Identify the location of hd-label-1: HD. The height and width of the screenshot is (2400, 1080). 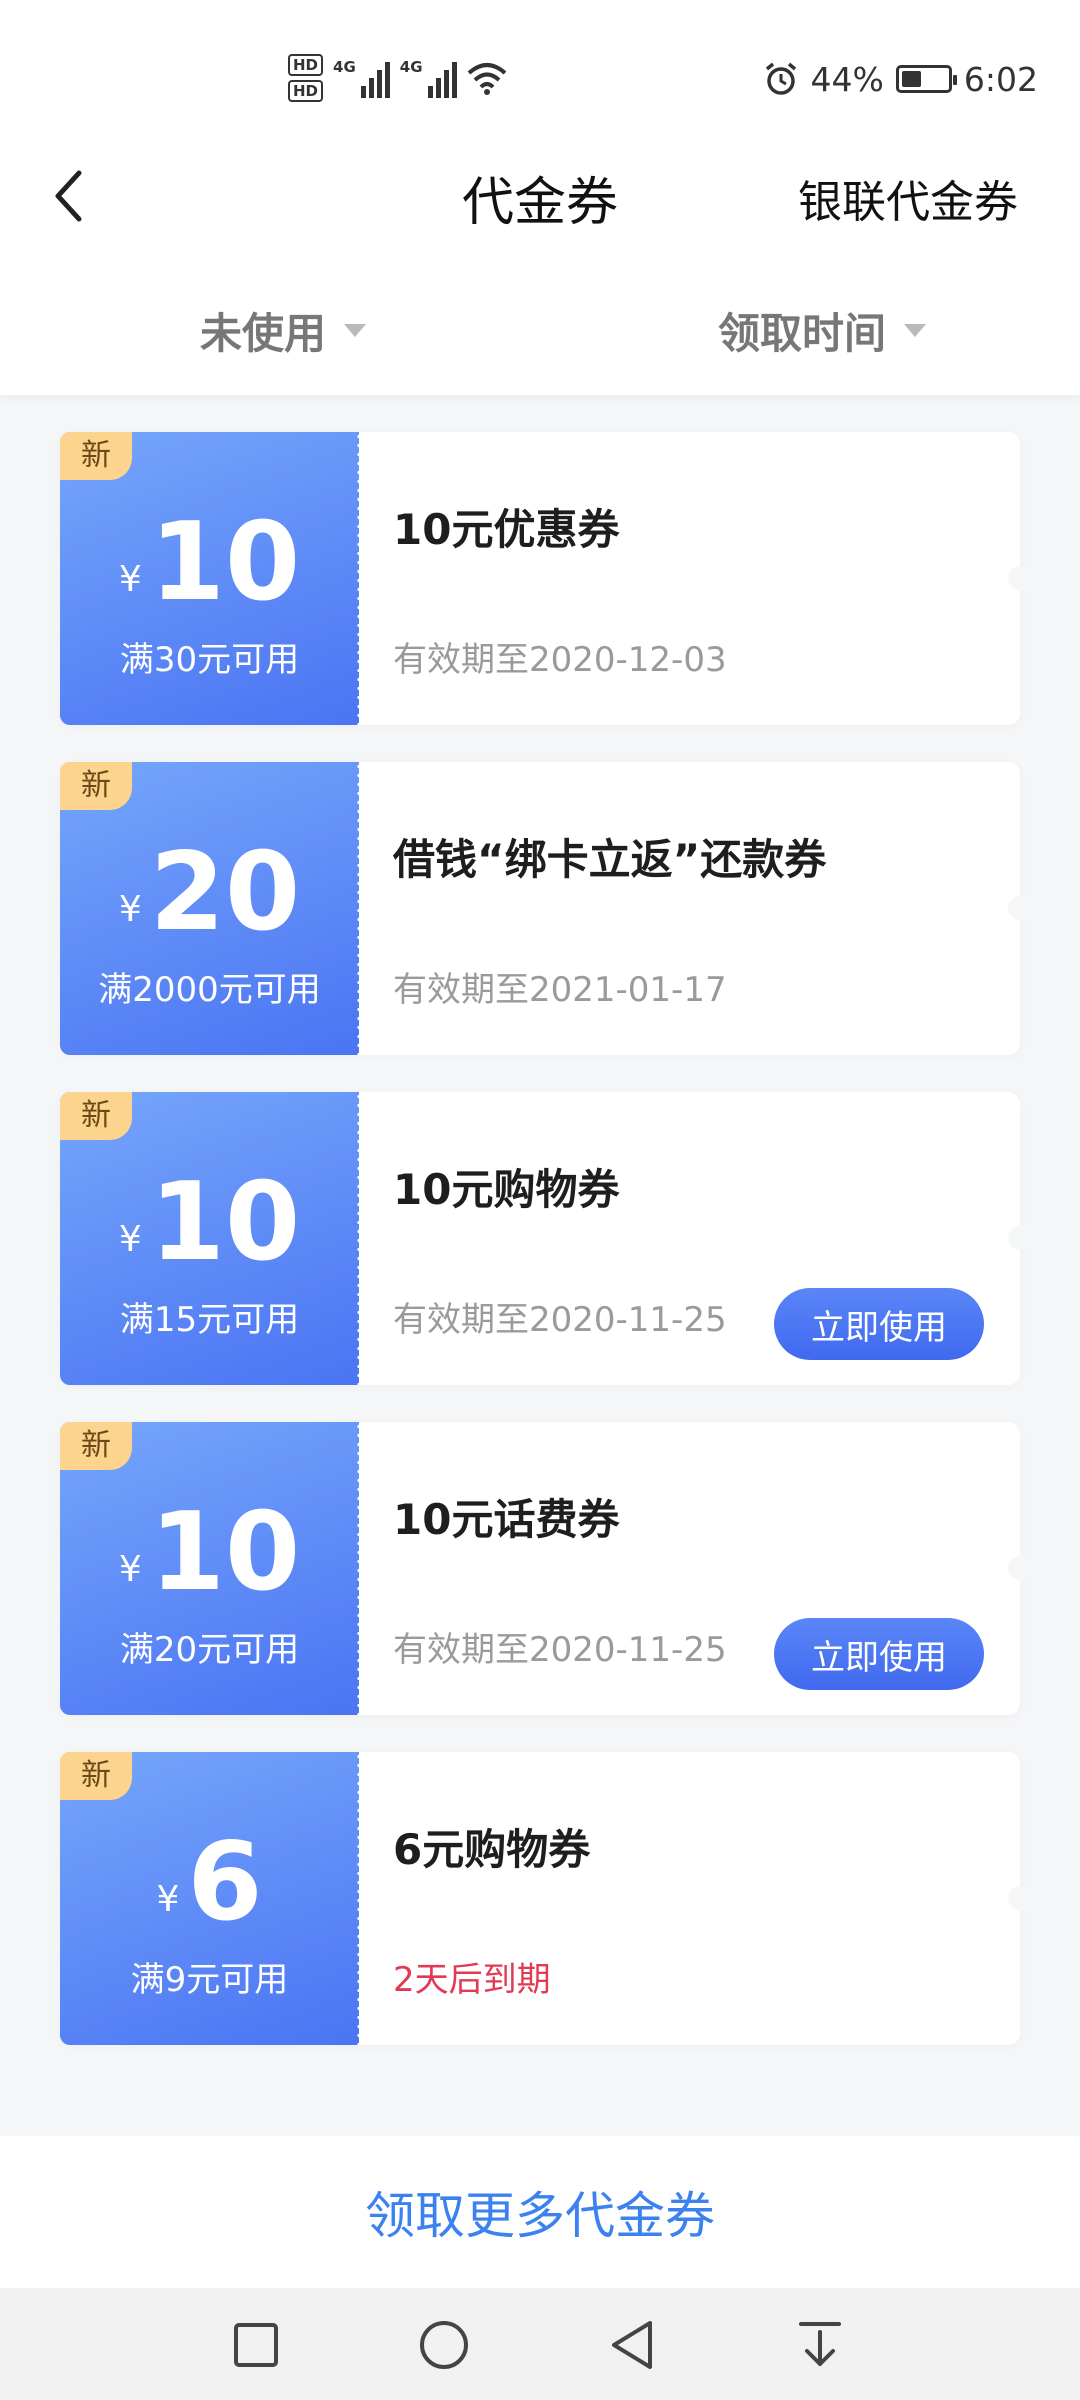
(306, 65).